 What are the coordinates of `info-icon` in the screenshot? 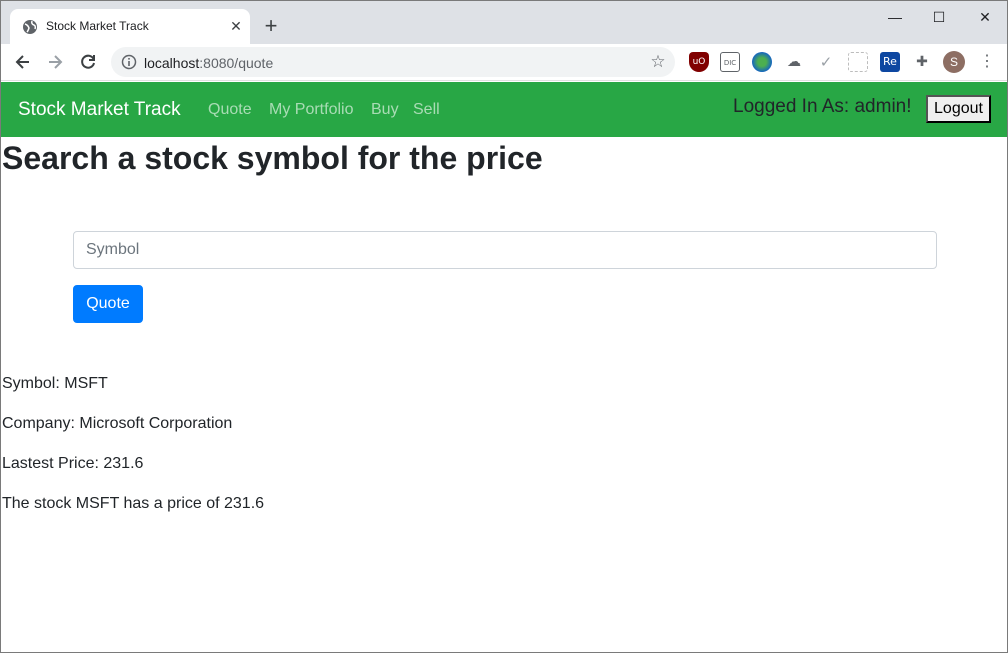 It's located at (129, 62).